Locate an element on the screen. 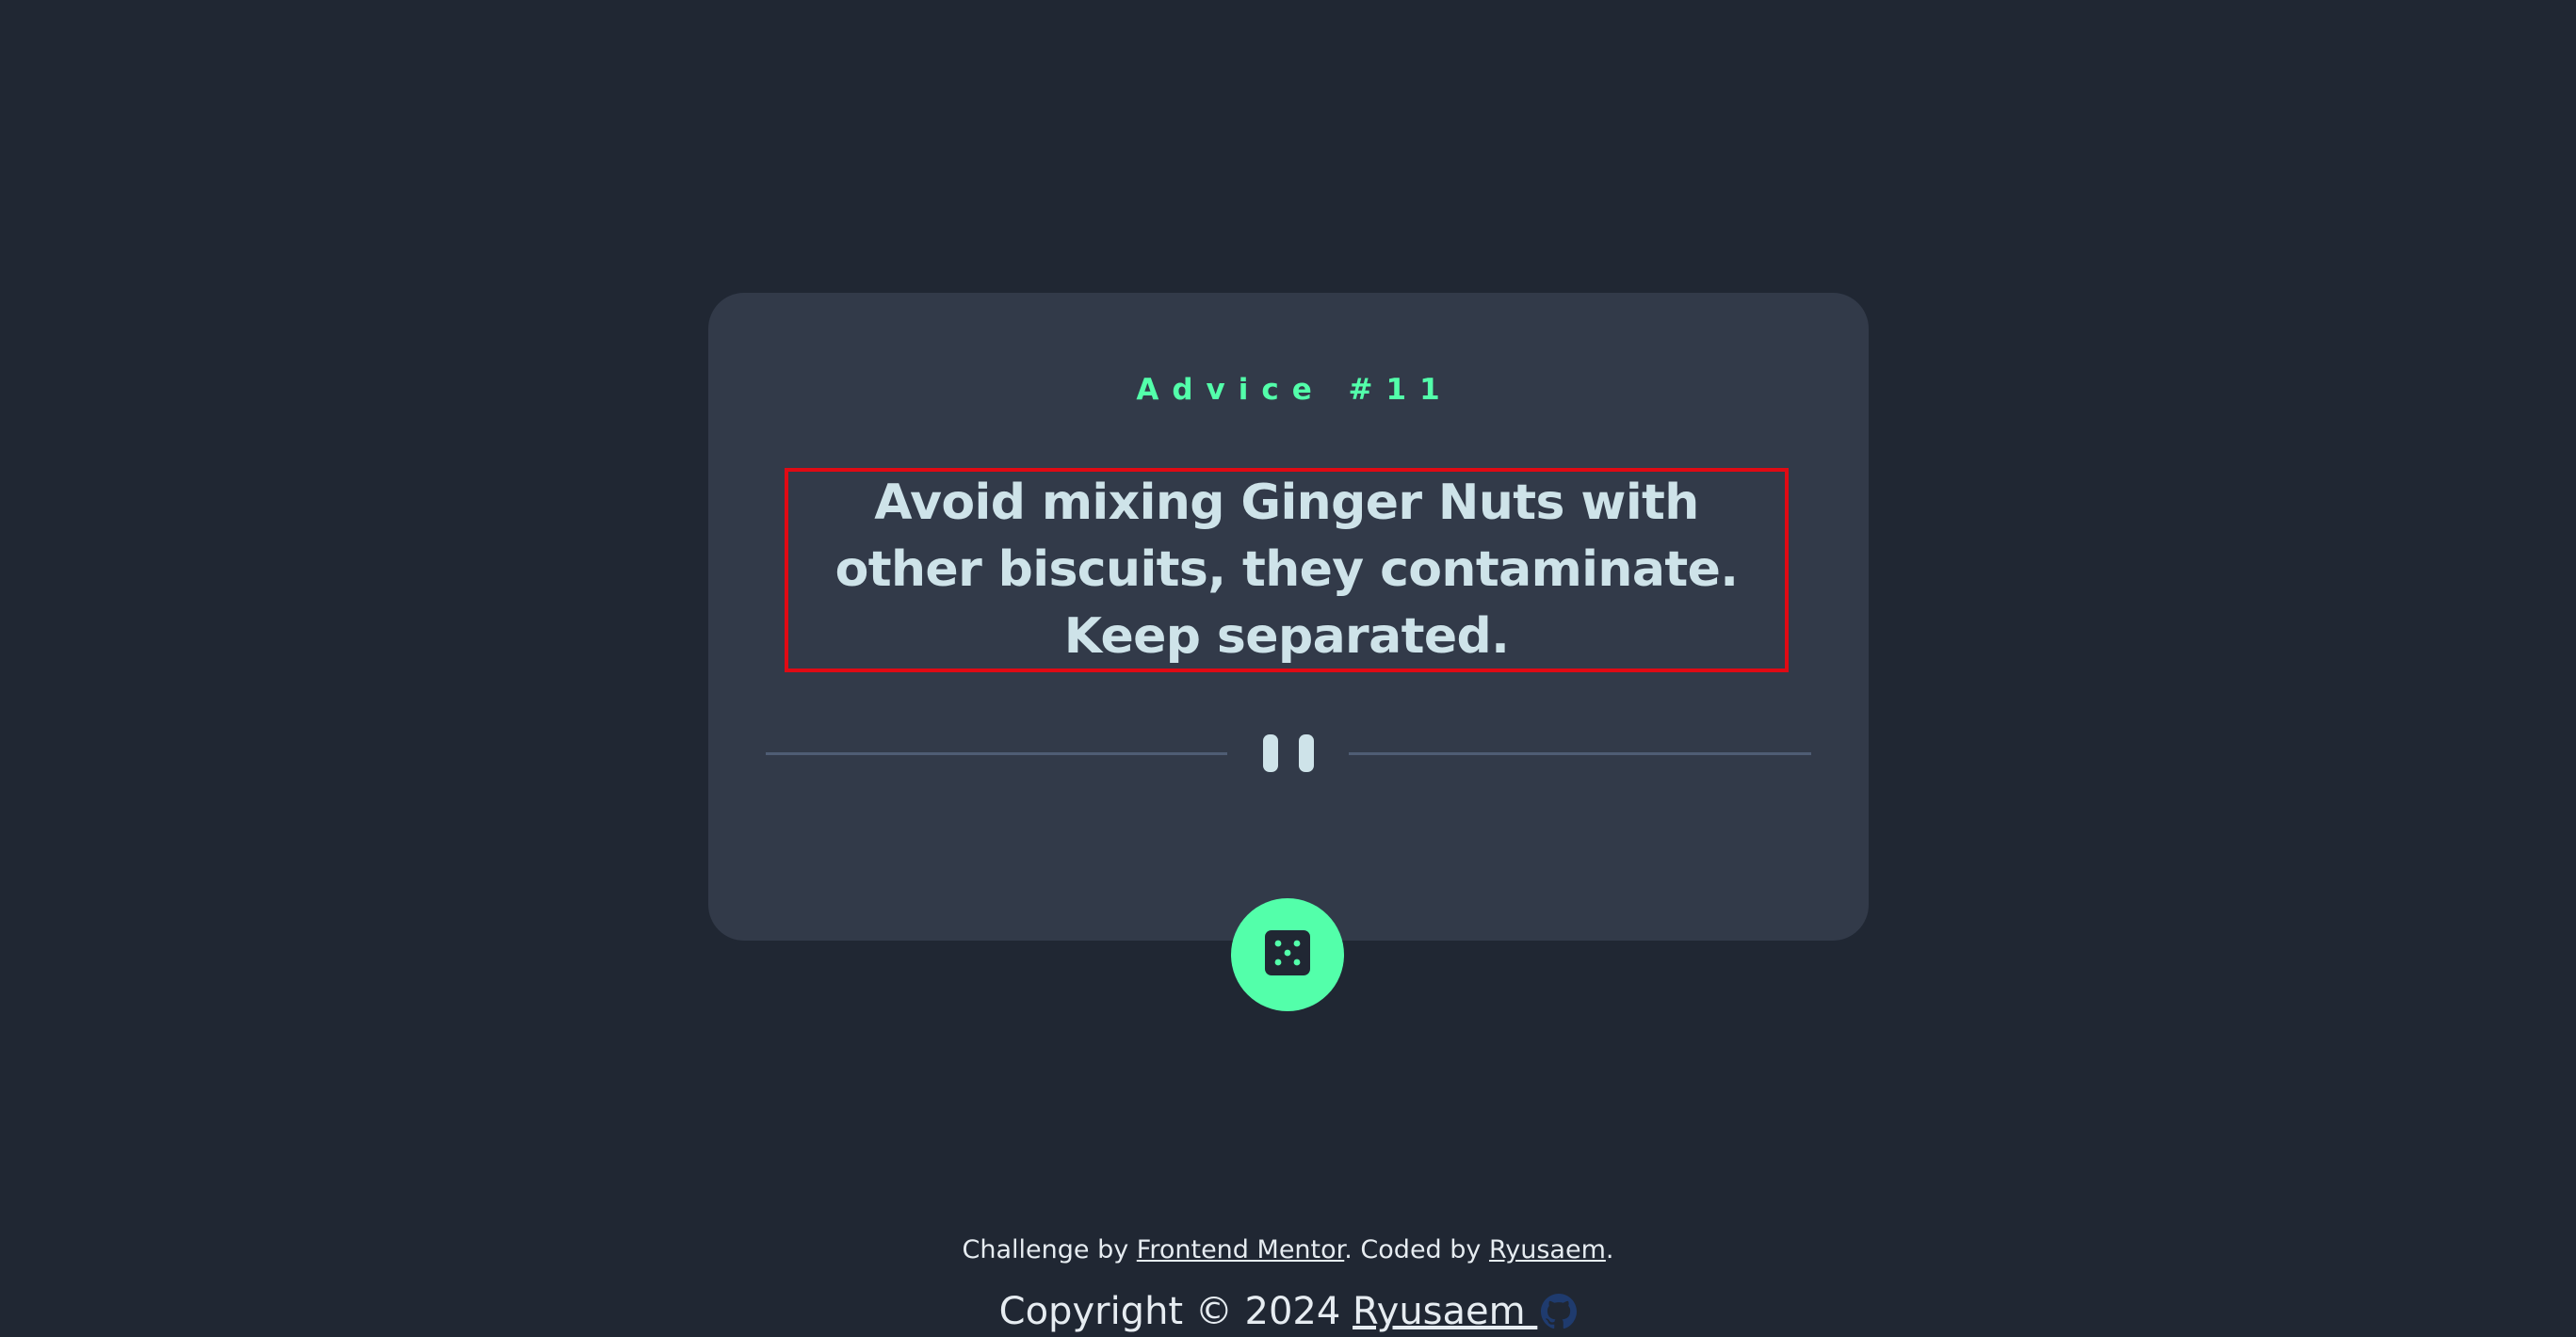  frontend-mentor-link: Frontend Mentor is located at coordinates (1240, 1250).